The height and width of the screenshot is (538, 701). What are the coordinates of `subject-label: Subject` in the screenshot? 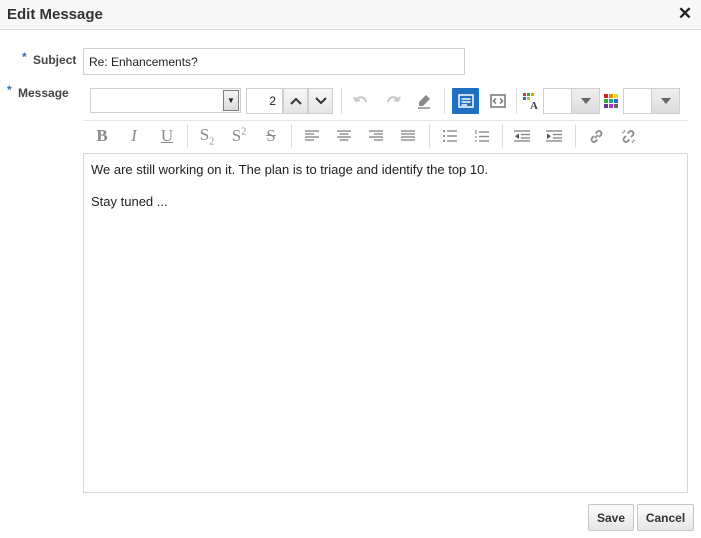 It's located at (55, 60).